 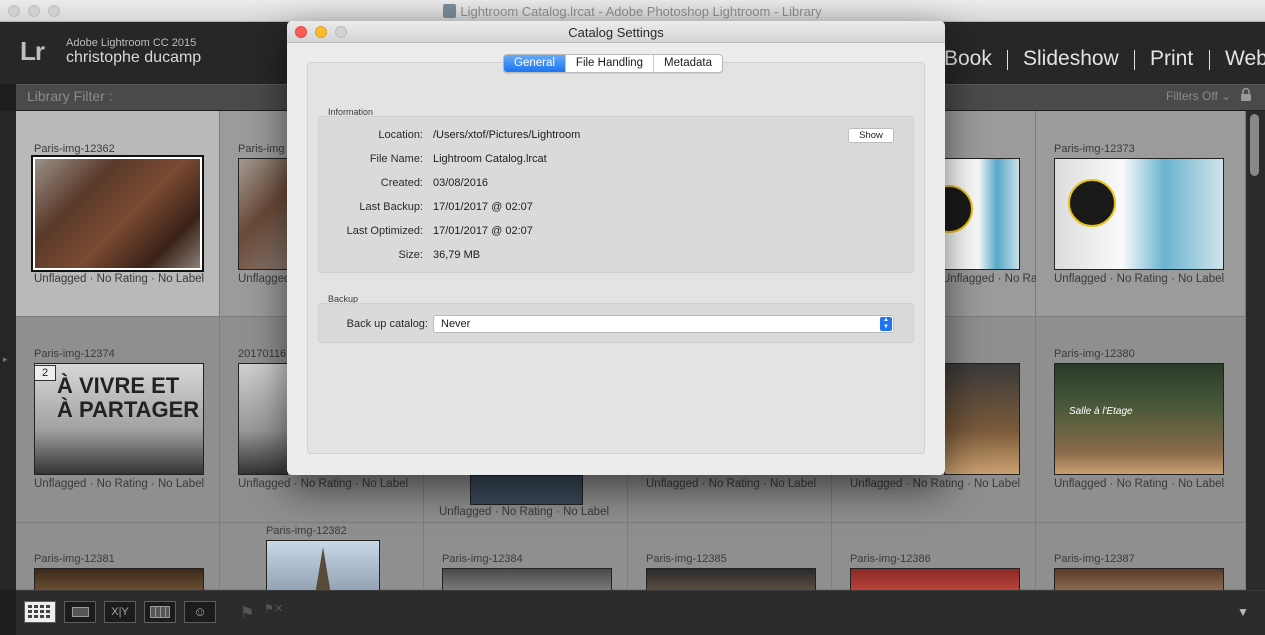 What do you see at coordinates (118, 556) in the screenshot?
I see `grid-cell: Paris-img-12381` at bounding box center [118, 556].